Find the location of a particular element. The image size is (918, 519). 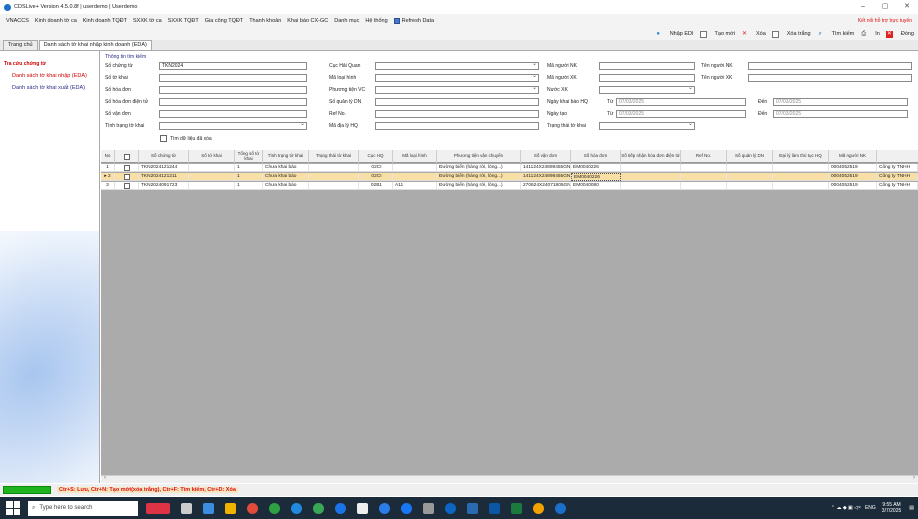

cuc-hq-select is located at coordinates (457, 65).